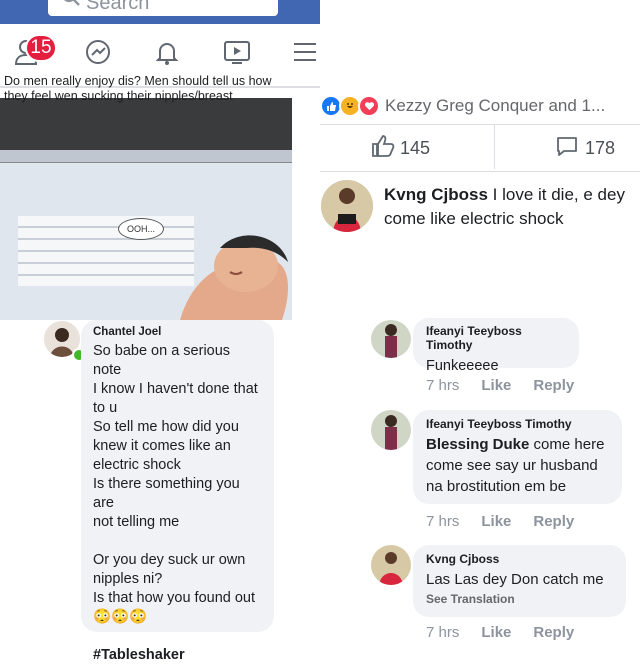 Image resolution: width=640 pixels, height=665 pixels. I want to click on emoji-row: 😳😳😳, so click(120, 617).